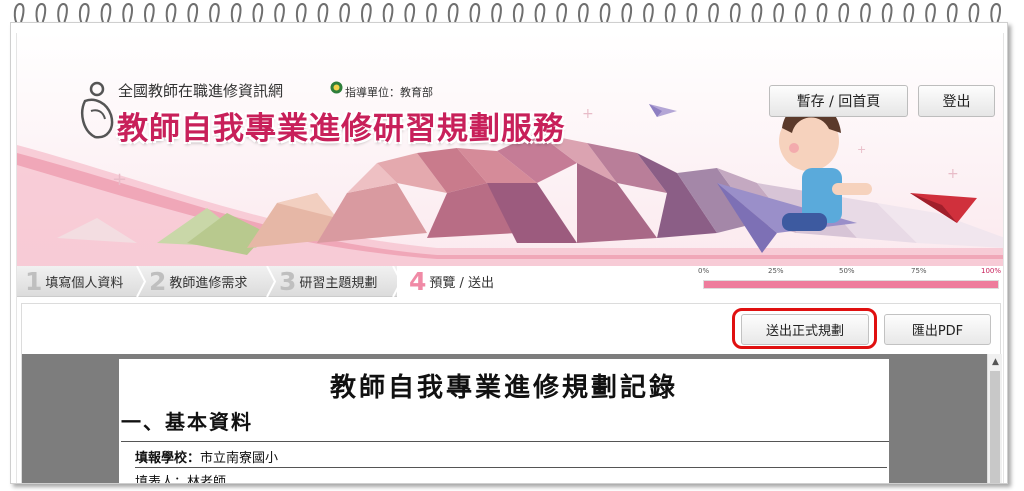 This screenshot has width=1024, height=491. Describe the element at coordinates (847, 271) in the screenshot. I see `progress-tick-label: 50%` at that location.